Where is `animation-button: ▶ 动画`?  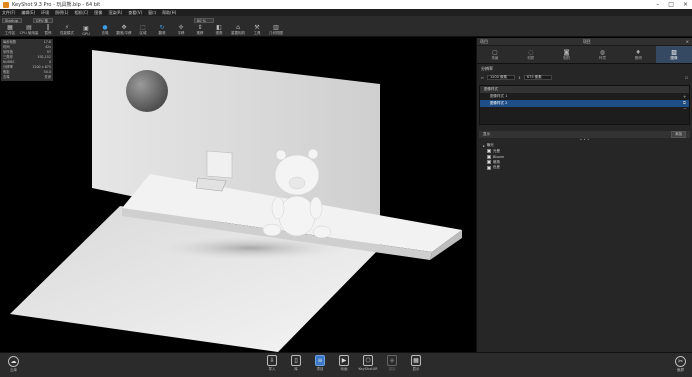 animation-button: ▶ 动画 is located at coordinates (344, 363).